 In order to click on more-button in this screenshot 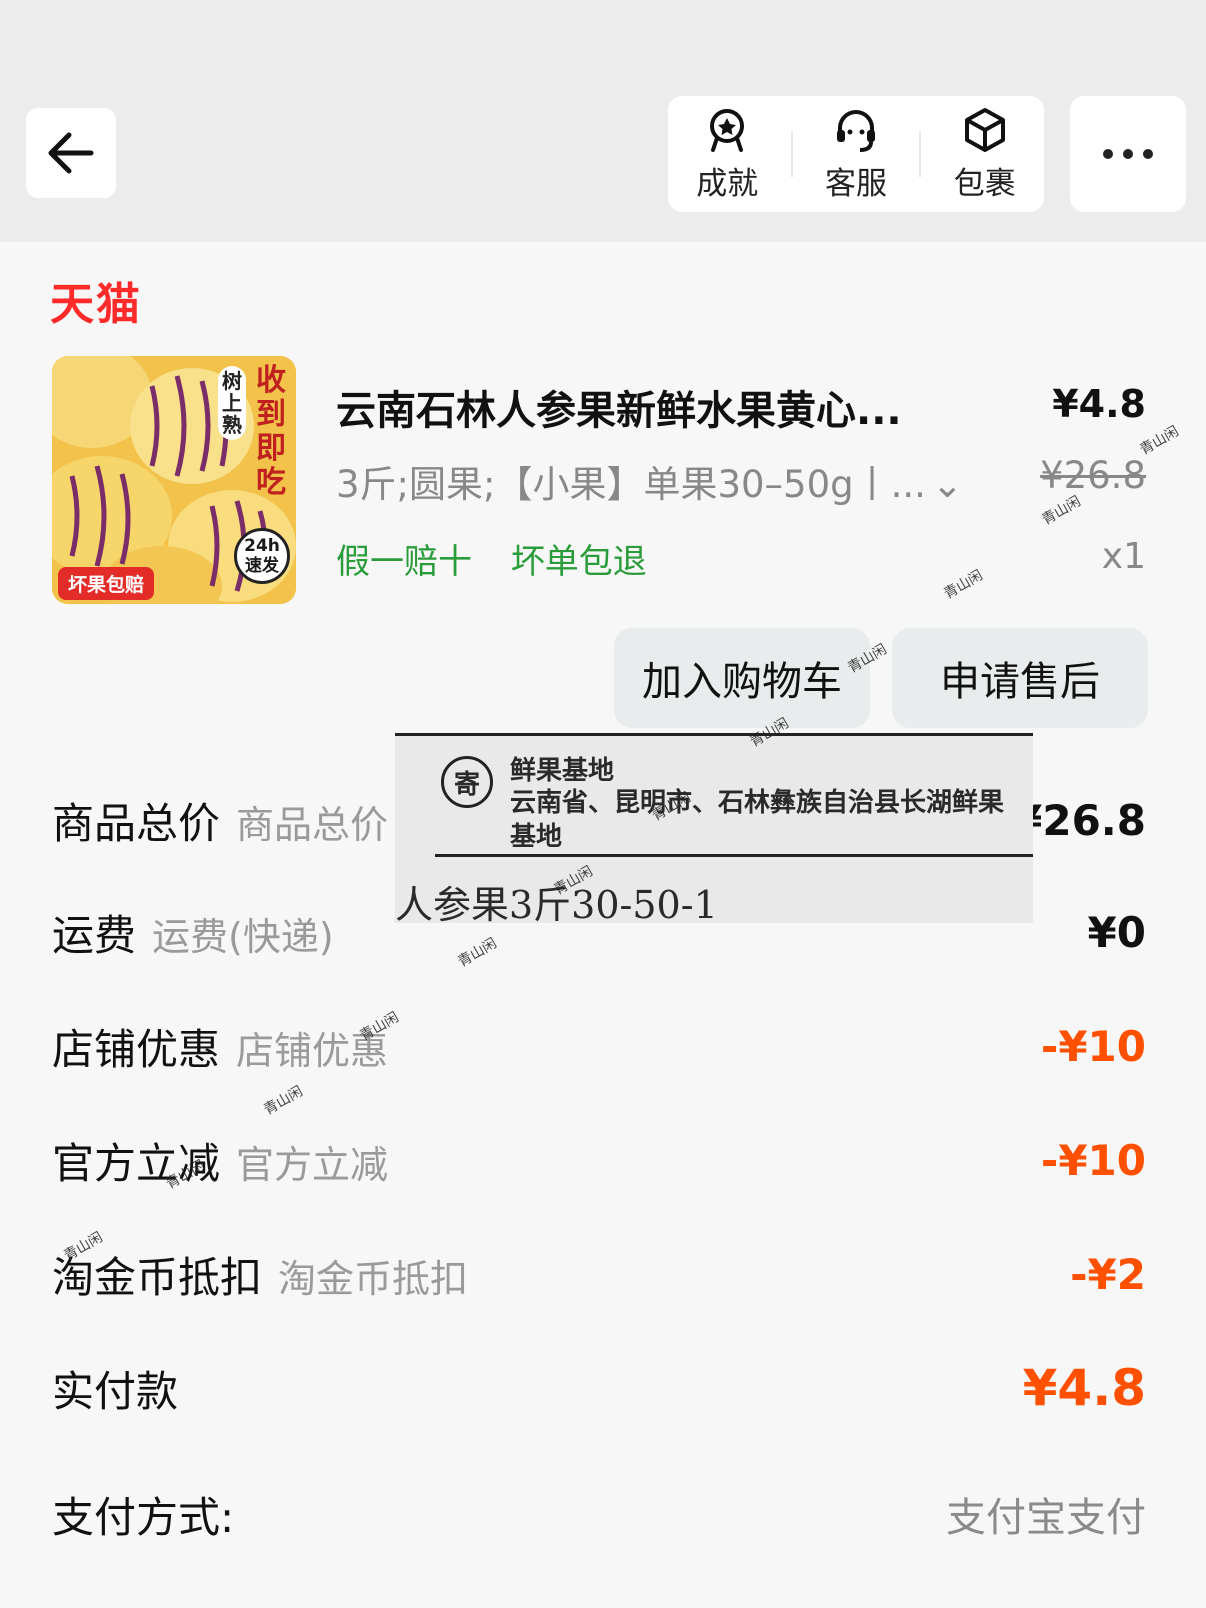, I will do `click(1128, 154)`.